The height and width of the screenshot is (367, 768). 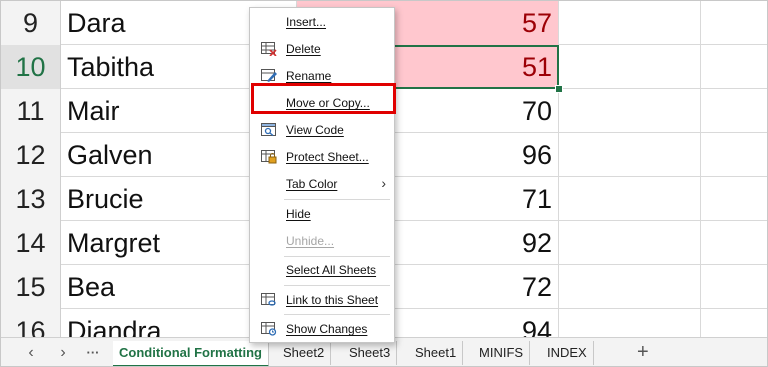 I want to click on tab-sheet3: Sheet3, so click(x=370, y=353).